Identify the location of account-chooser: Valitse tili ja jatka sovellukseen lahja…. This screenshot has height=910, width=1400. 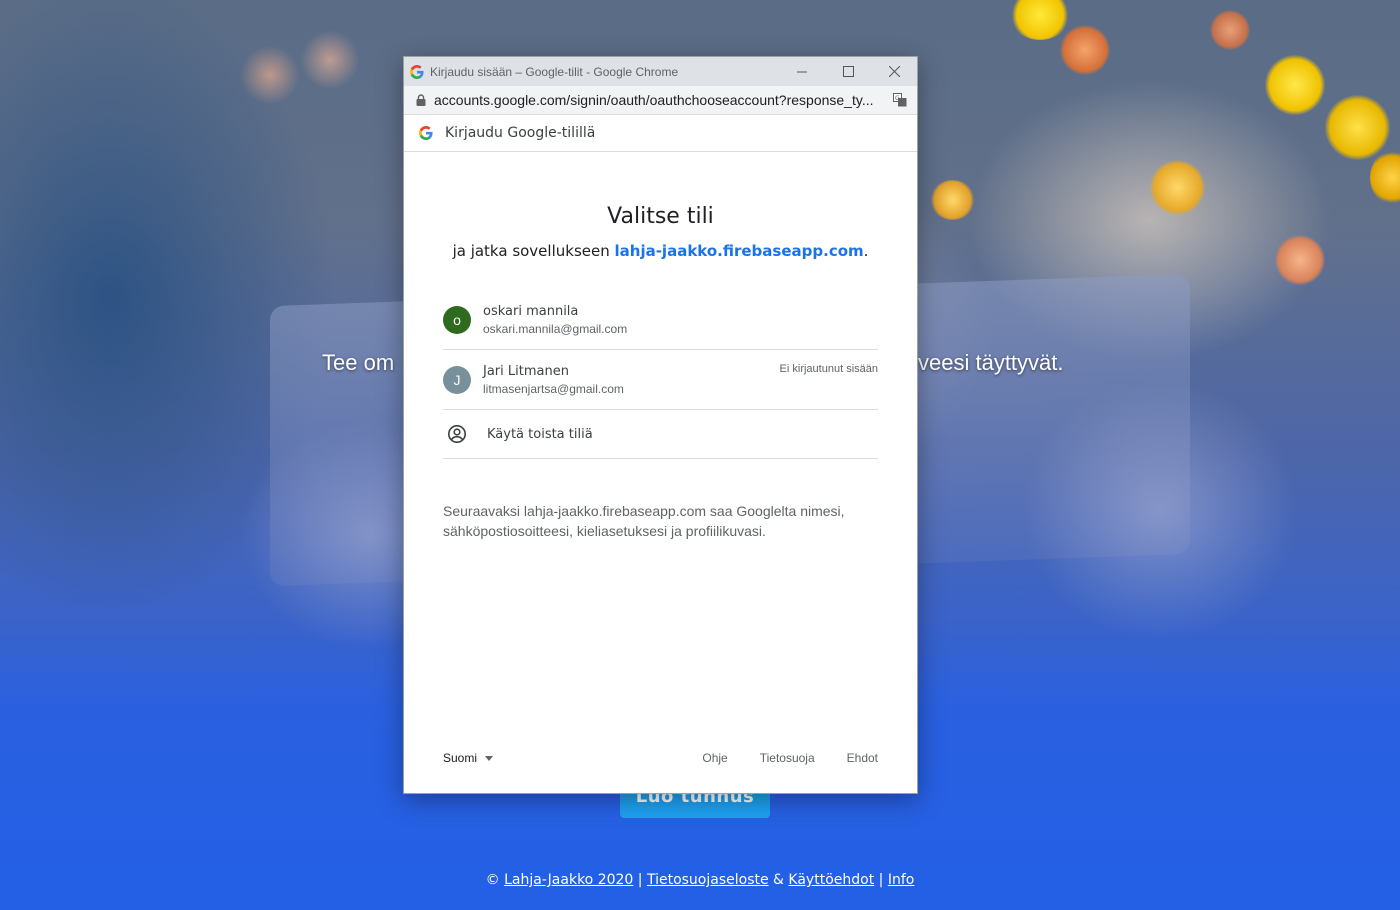
(660, 372).